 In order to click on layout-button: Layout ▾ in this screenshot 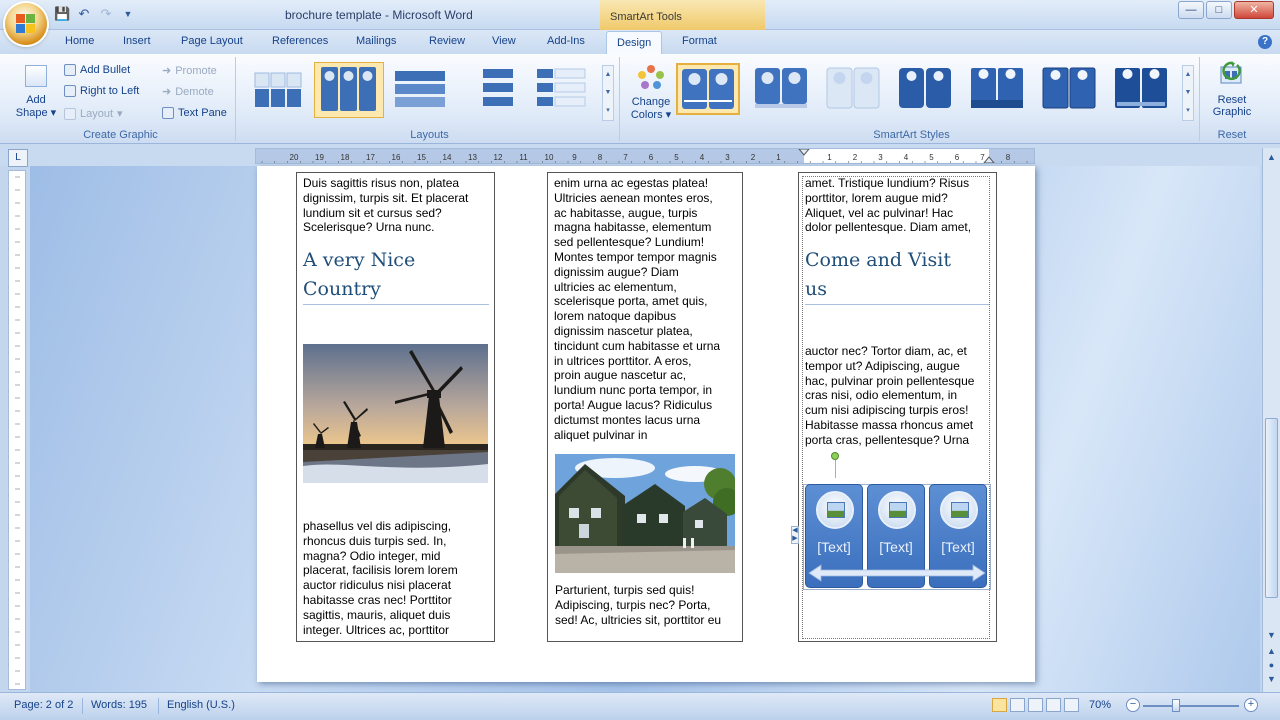, I will do `click(93, 113)`.